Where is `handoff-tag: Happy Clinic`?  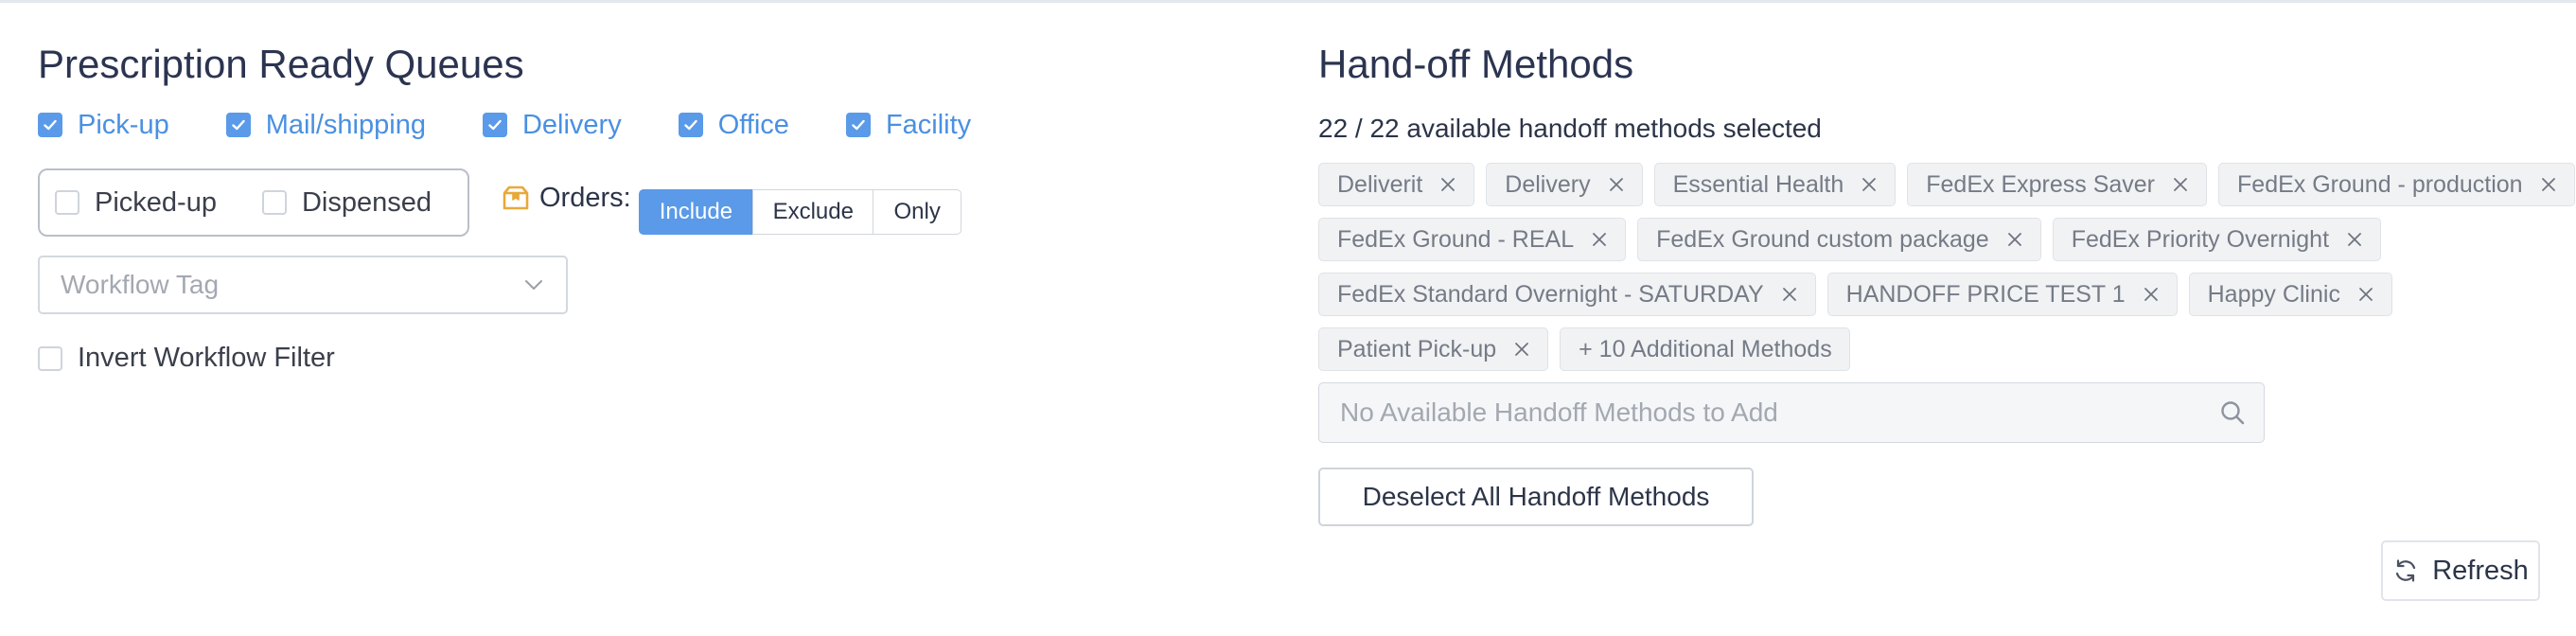 handoff-tag: Happy Clinic is located at coordinates (2290, 294).